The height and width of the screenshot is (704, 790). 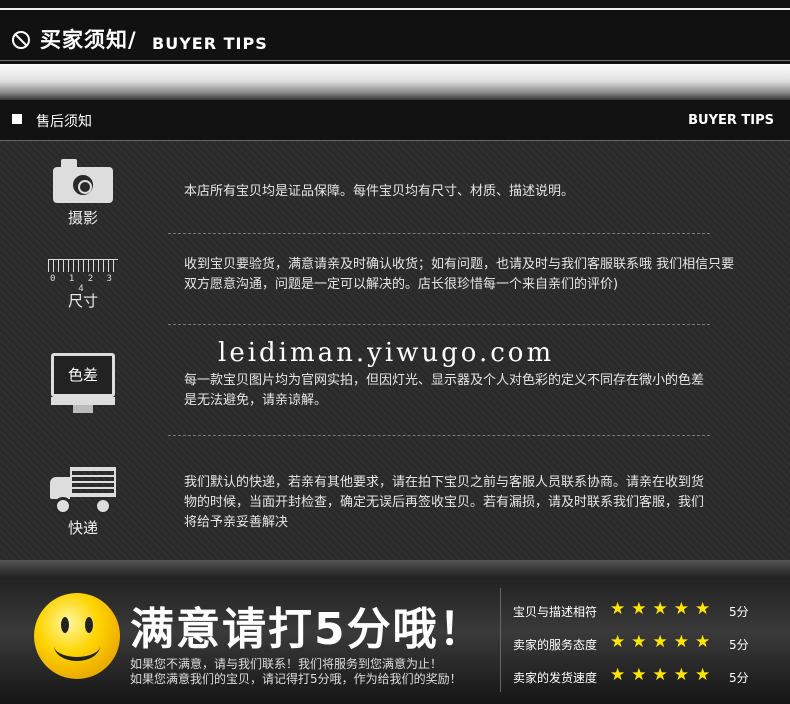 I want to click on rating-row: 卖家的发货速度 ★★★★★ 5分, so click(x=643, y=677).